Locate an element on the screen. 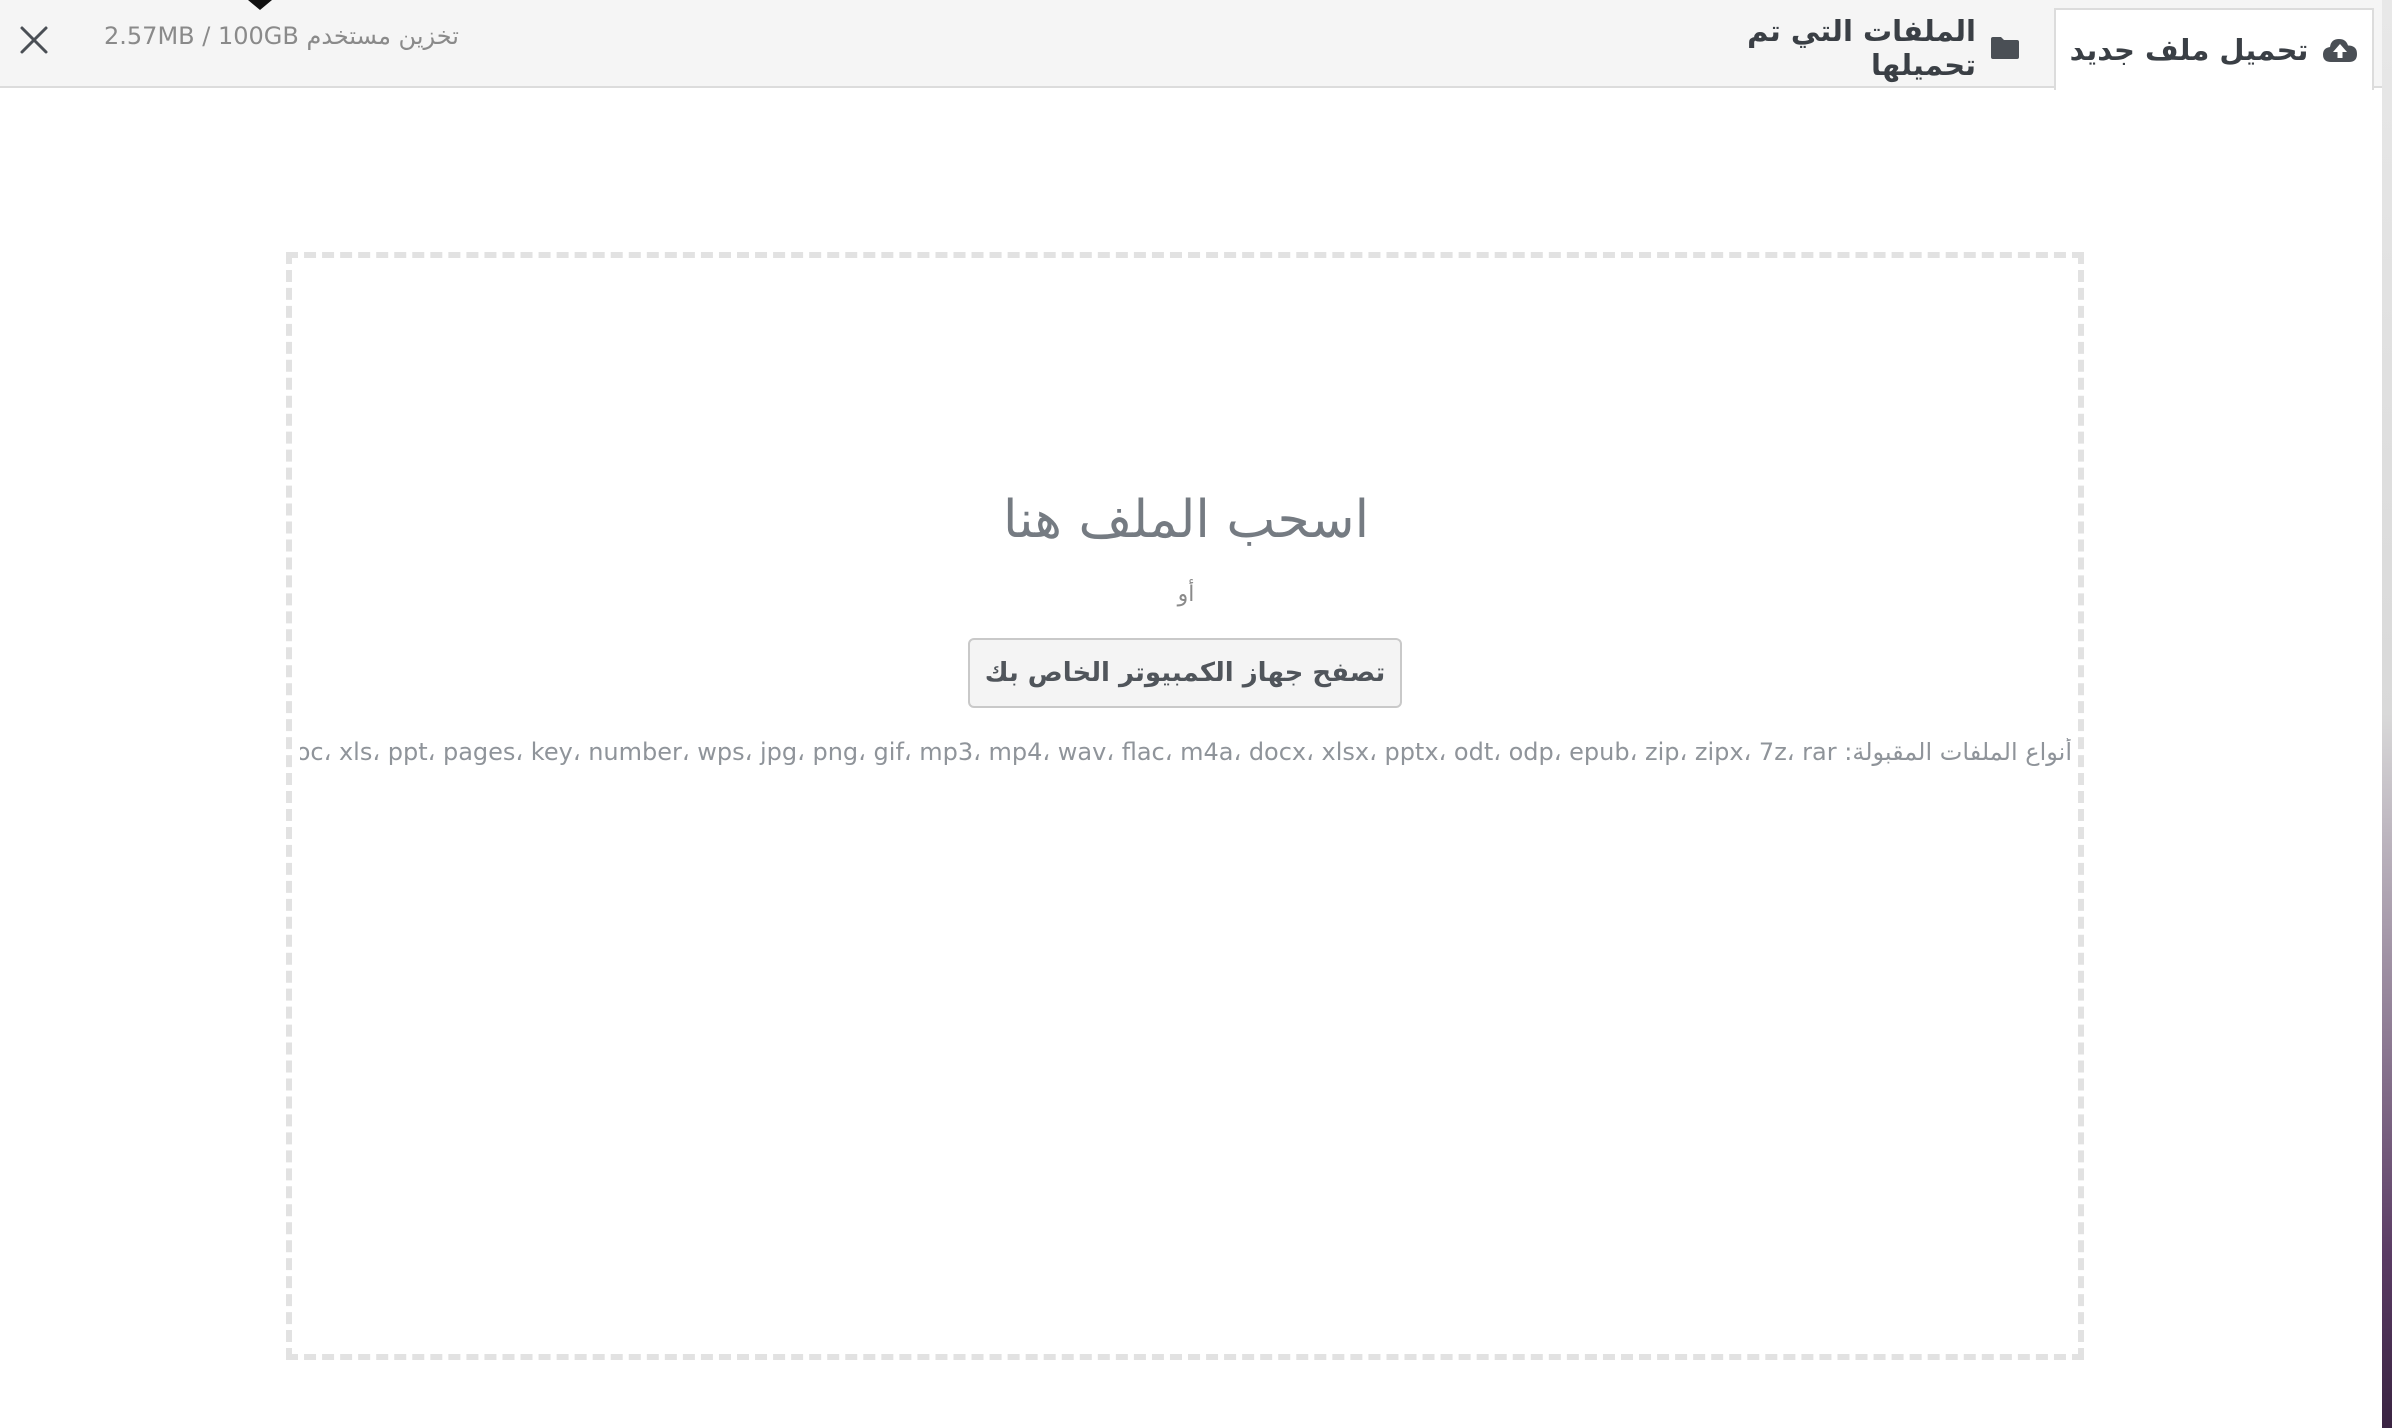 The width and height of the screenshot is (2392, 1428). or-separator: أو is located at coordinates (1186, 594).